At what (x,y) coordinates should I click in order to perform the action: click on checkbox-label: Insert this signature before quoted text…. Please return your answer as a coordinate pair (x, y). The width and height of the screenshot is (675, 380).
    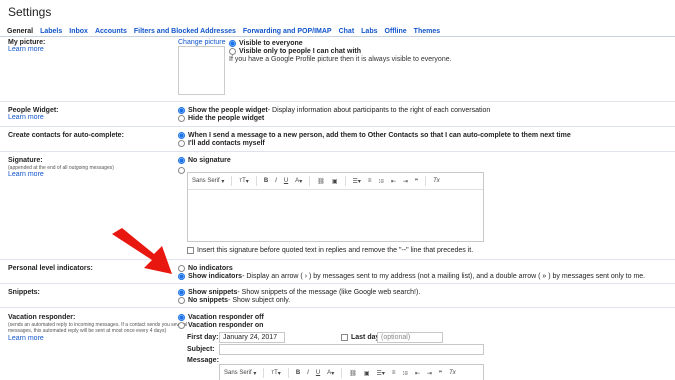
    Looking at the image, I should click on (335, 250).